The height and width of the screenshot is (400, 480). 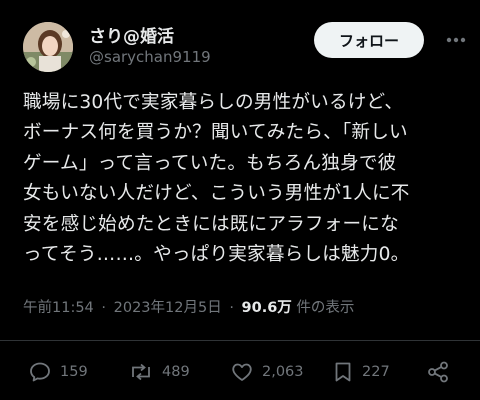 I want to click on reply-button: 159, so click(x=58, y=372).